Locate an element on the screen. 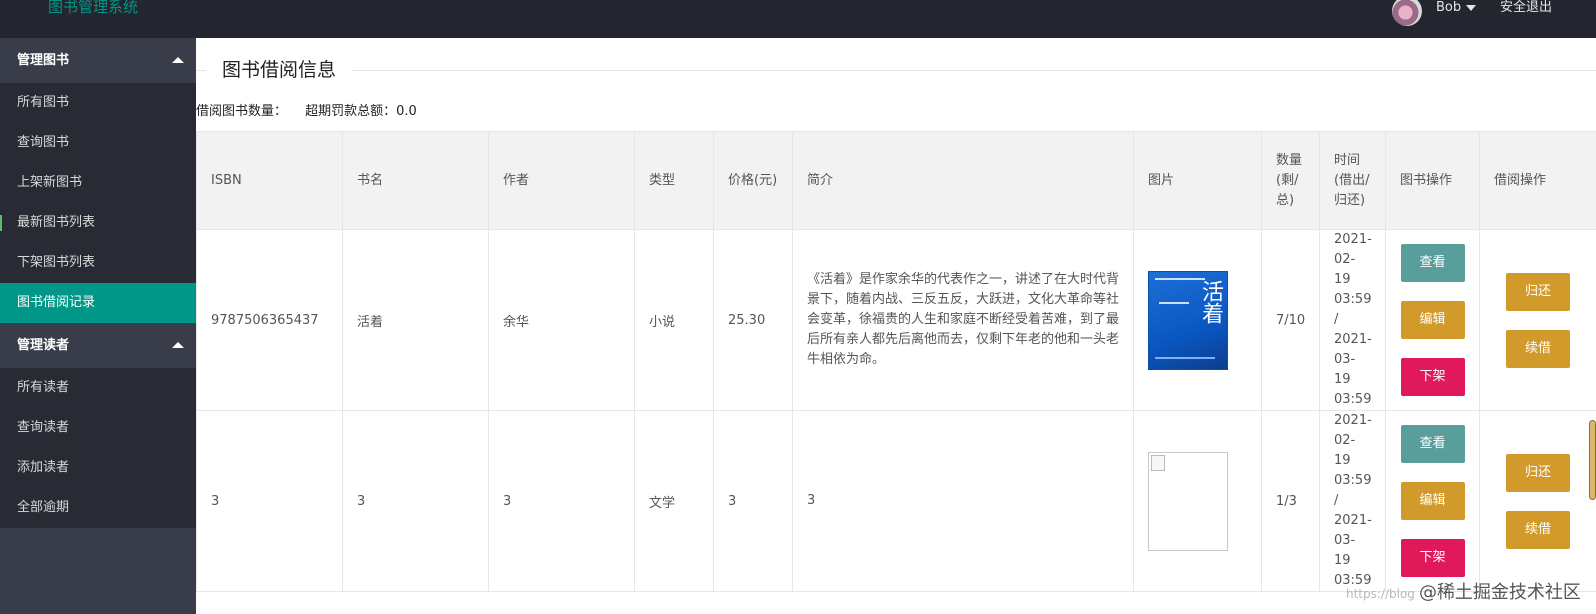  borrow-summary: 借阅图书数量： 超期罚款总额：0.0 is located at coordinates (313, 112).